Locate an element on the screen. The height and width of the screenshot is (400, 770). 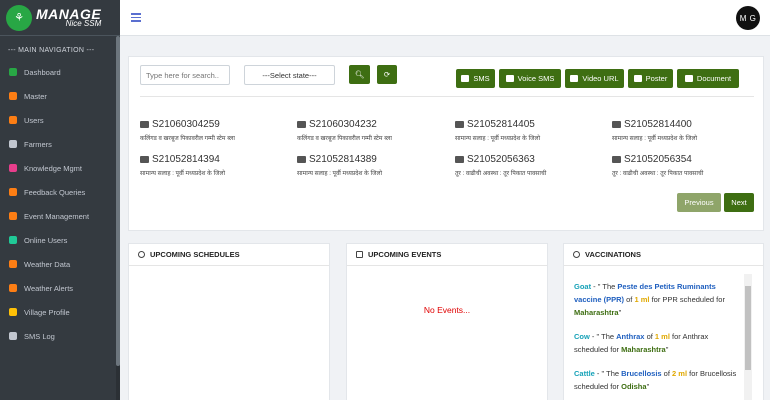
map-pin-icon is located at coordinates (13, 312).